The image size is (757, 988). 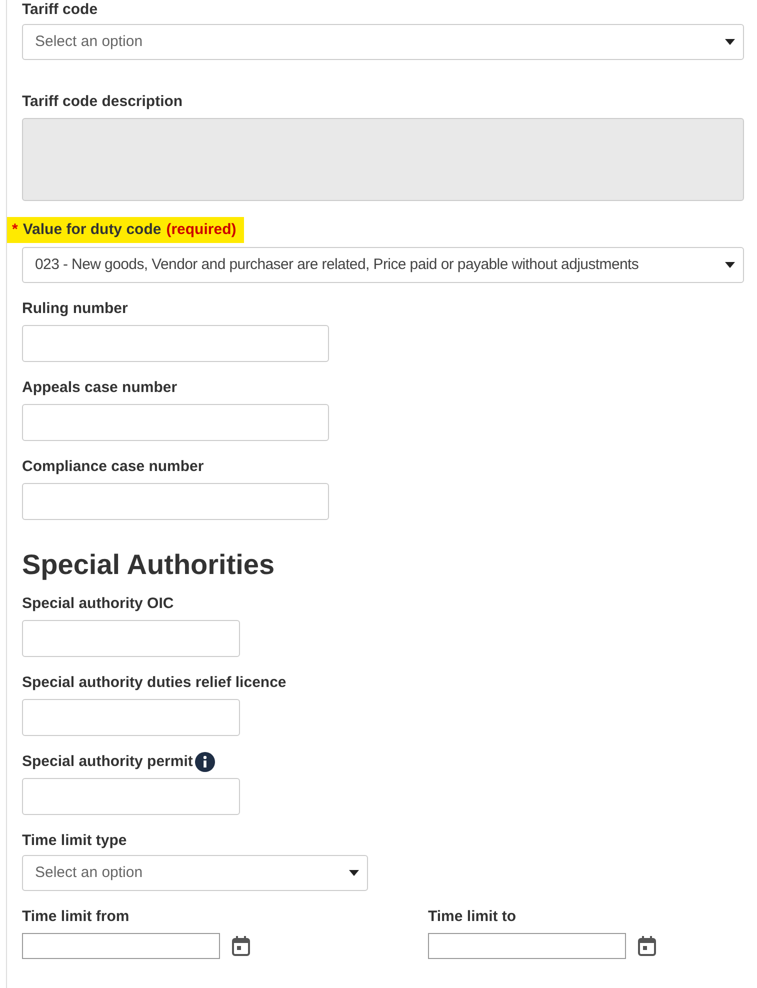 I want to click on field-label: Time limit type, so click(x=74, y=840).